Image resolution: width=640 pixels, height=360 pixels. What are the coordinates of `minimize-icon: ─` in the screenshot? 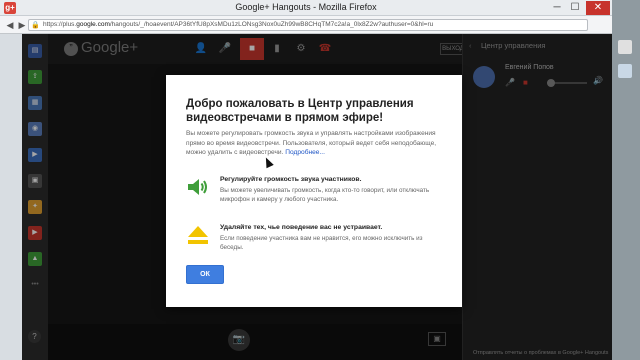 It's located at (557, 8).